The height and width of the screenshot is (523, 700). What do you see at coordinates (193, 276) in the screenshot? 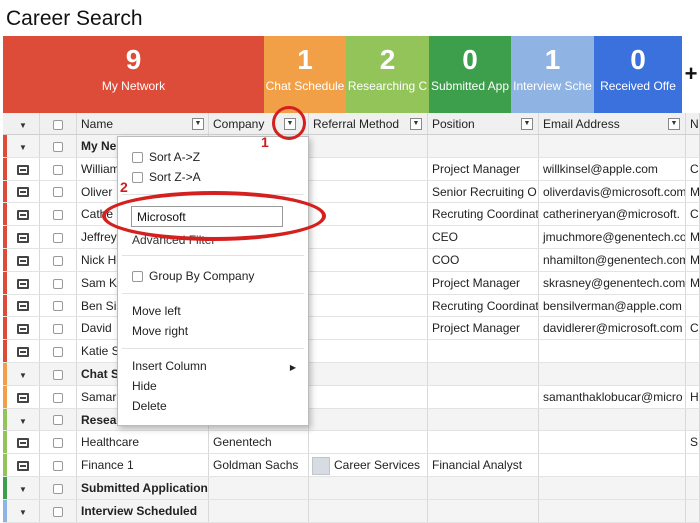
I see `menu-item-group-by: Group By Company` at bounding box center [193, 276].